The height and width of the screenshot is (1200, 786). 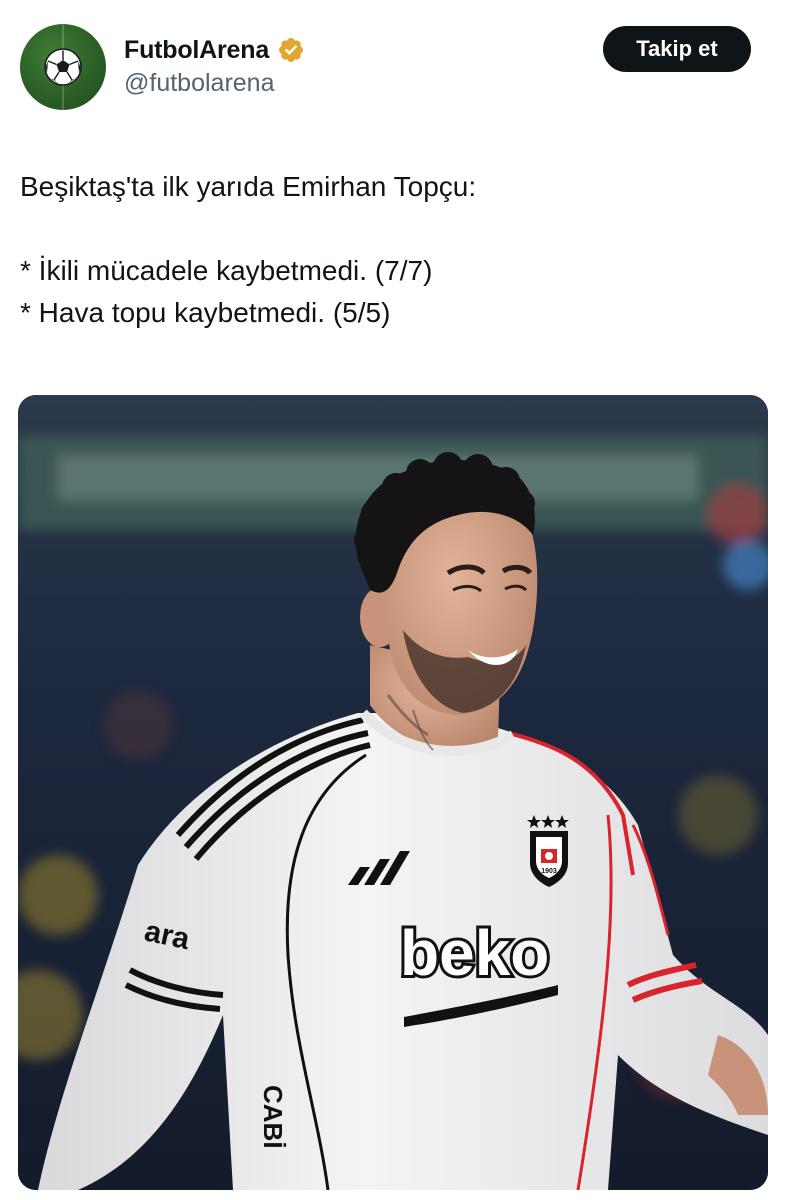 I want to click on account-names: FutbolArena @futbolarena, so click(x=214, y=66).